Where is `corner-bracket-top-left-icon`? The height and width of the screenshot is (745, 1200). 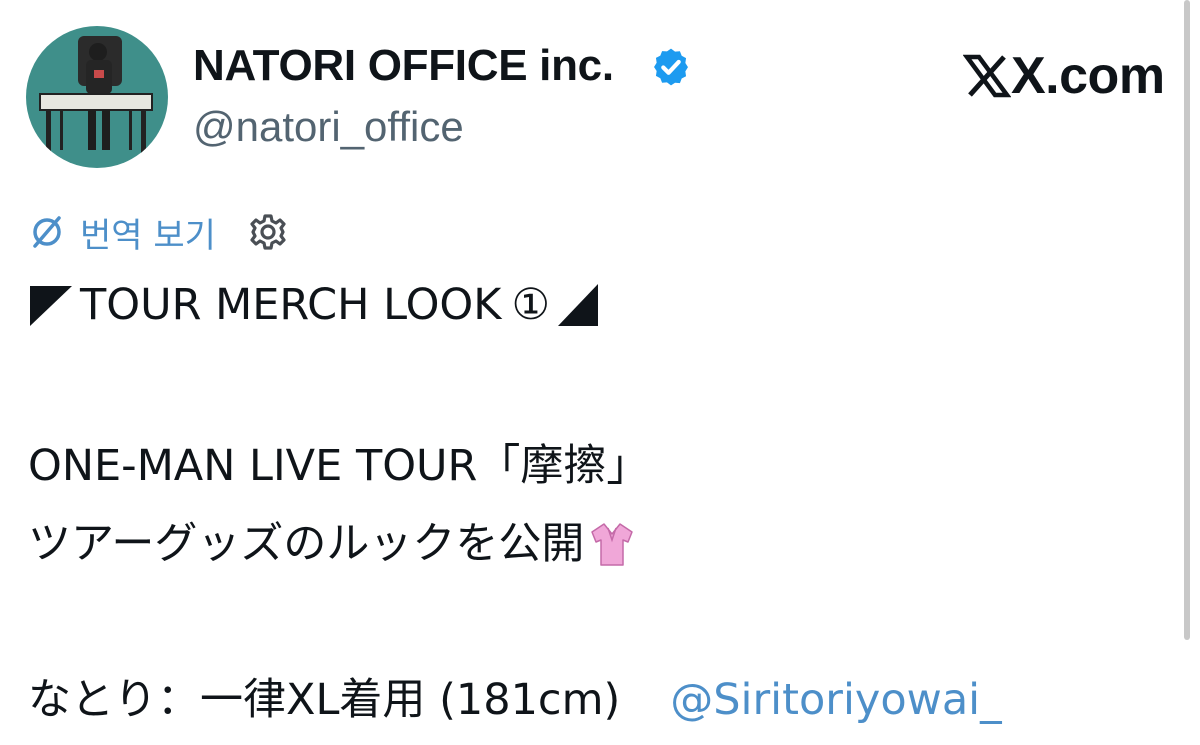 corner-bracket-top-left-icon is located at coordinates (51, 306).